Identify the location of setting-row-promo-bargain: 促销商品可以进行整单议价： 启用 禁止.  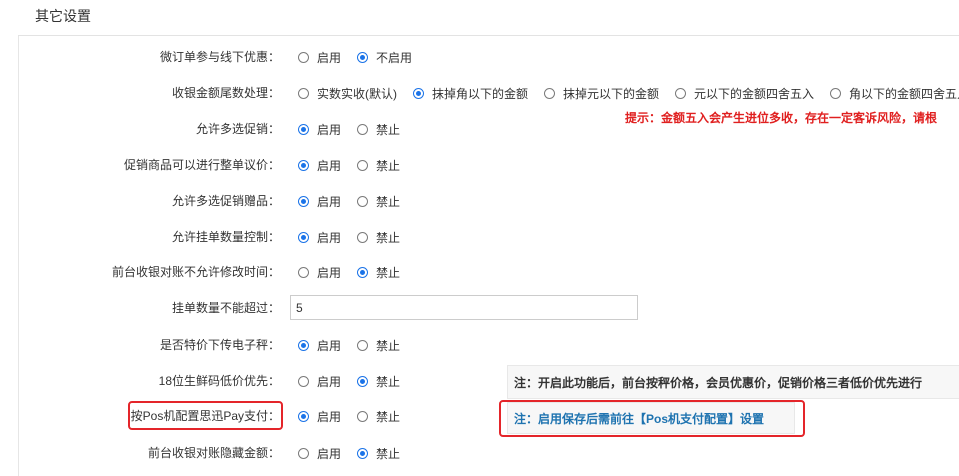
(479, 165).